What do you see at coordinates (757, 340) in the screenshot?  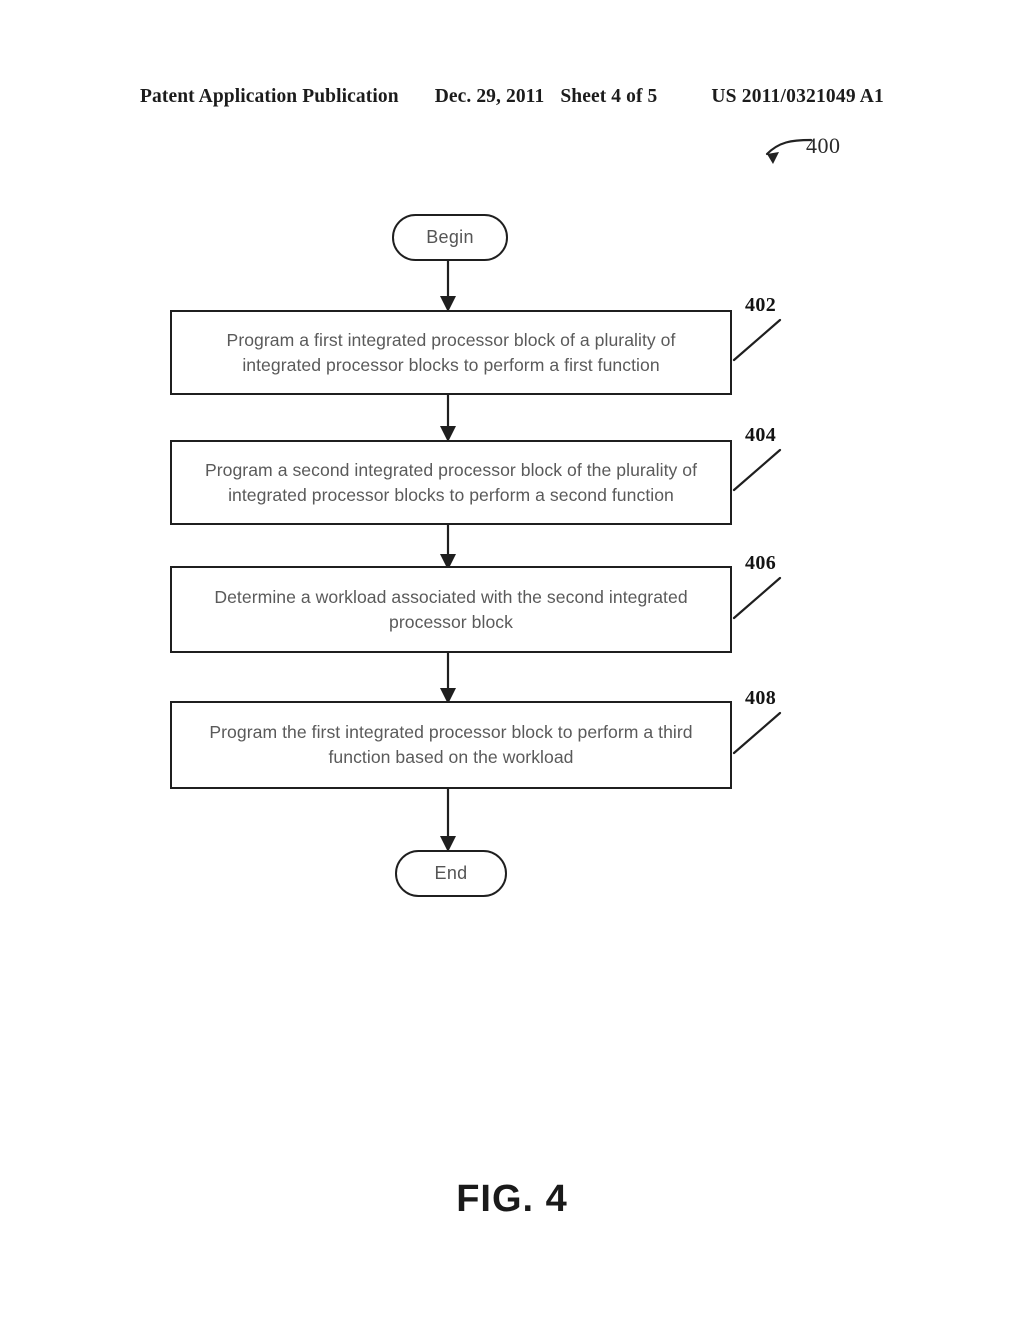 I see `reference-leader-line-402-icon` at bounding box center [757, 340].